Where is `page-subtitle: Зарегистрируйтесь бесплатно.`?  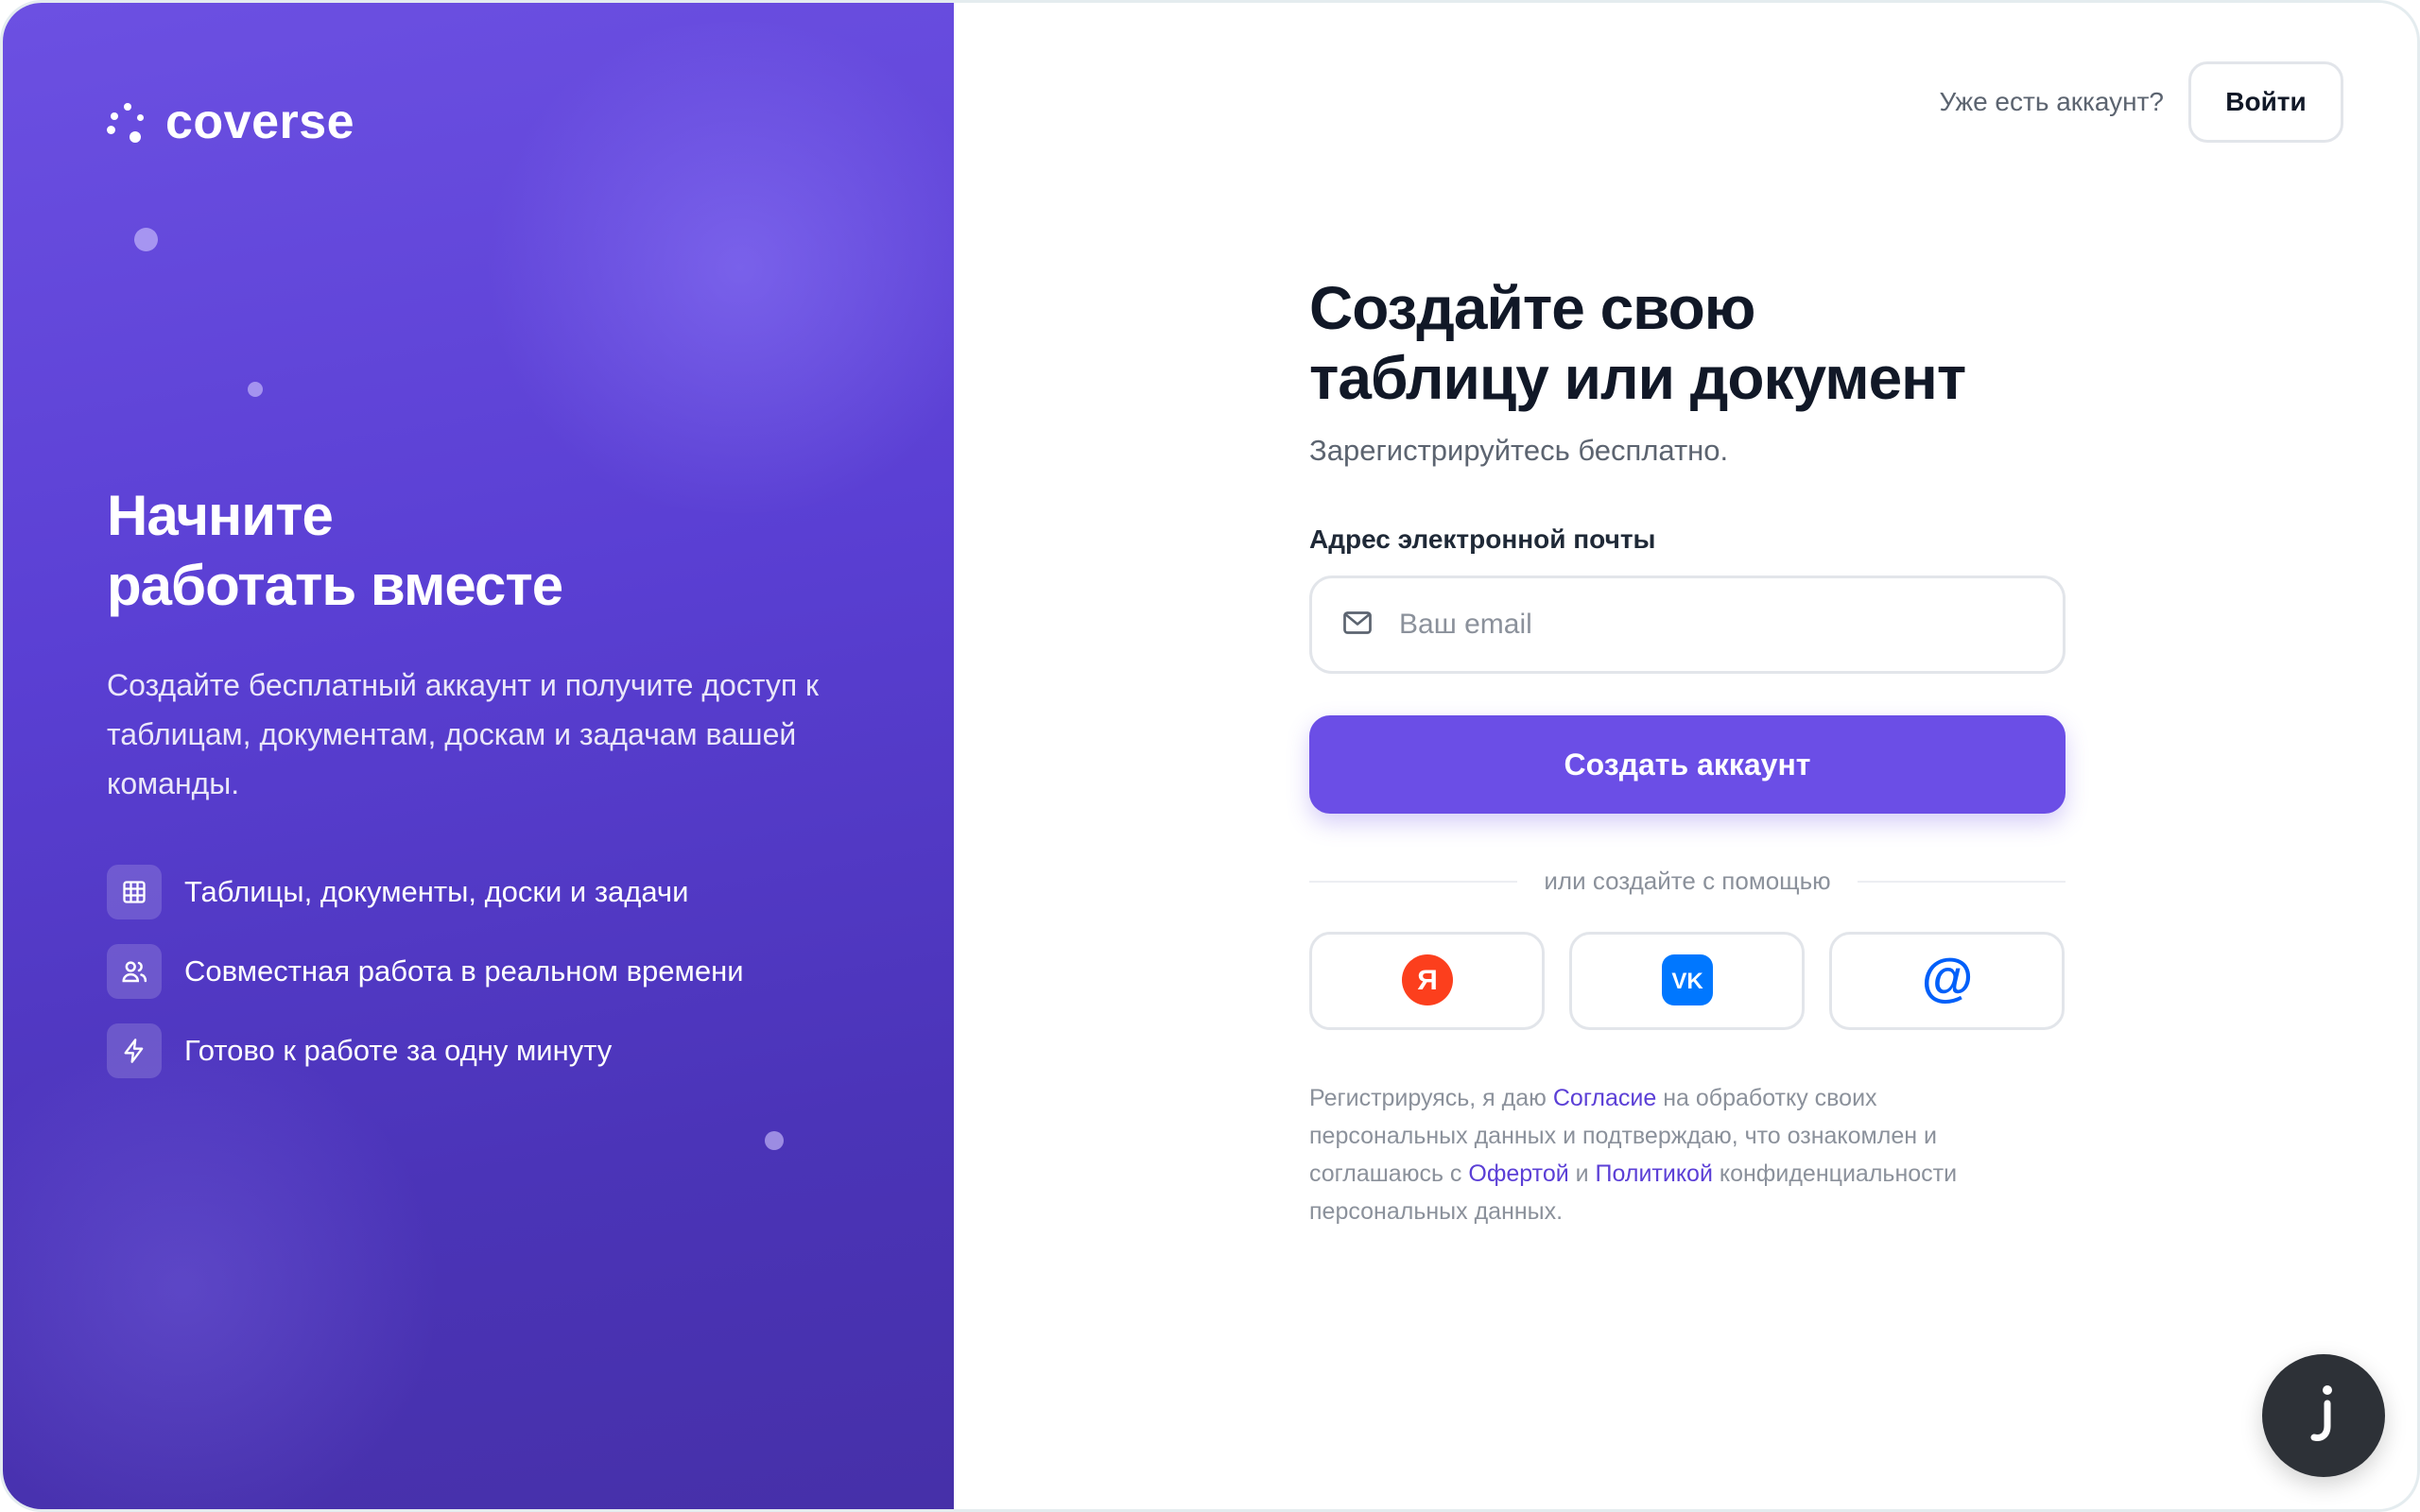 page-subtitle: Зарегистрируйтесь бесплатно. is located at coordinates (1519, 450).